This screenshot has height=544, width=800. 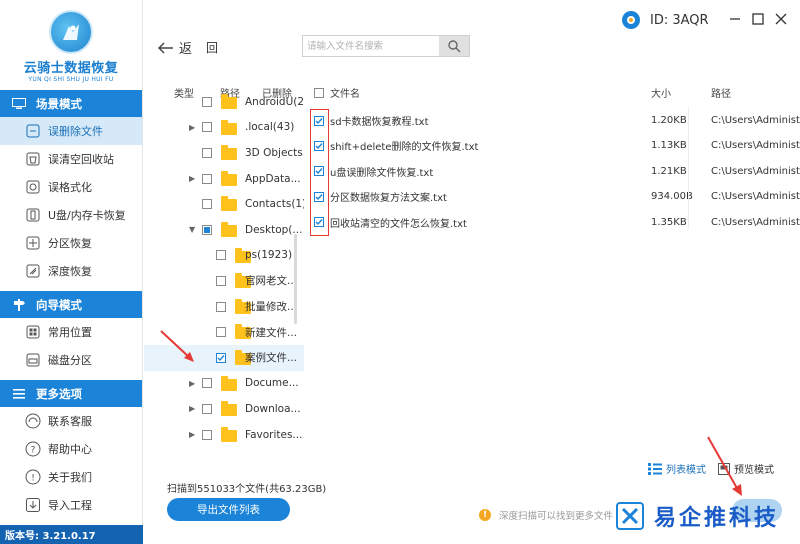 What do you see at coordinates (224, 128) in the screenshot?
I see `tree-row: ▶ .local(43)` at bounding box center [224, 128].